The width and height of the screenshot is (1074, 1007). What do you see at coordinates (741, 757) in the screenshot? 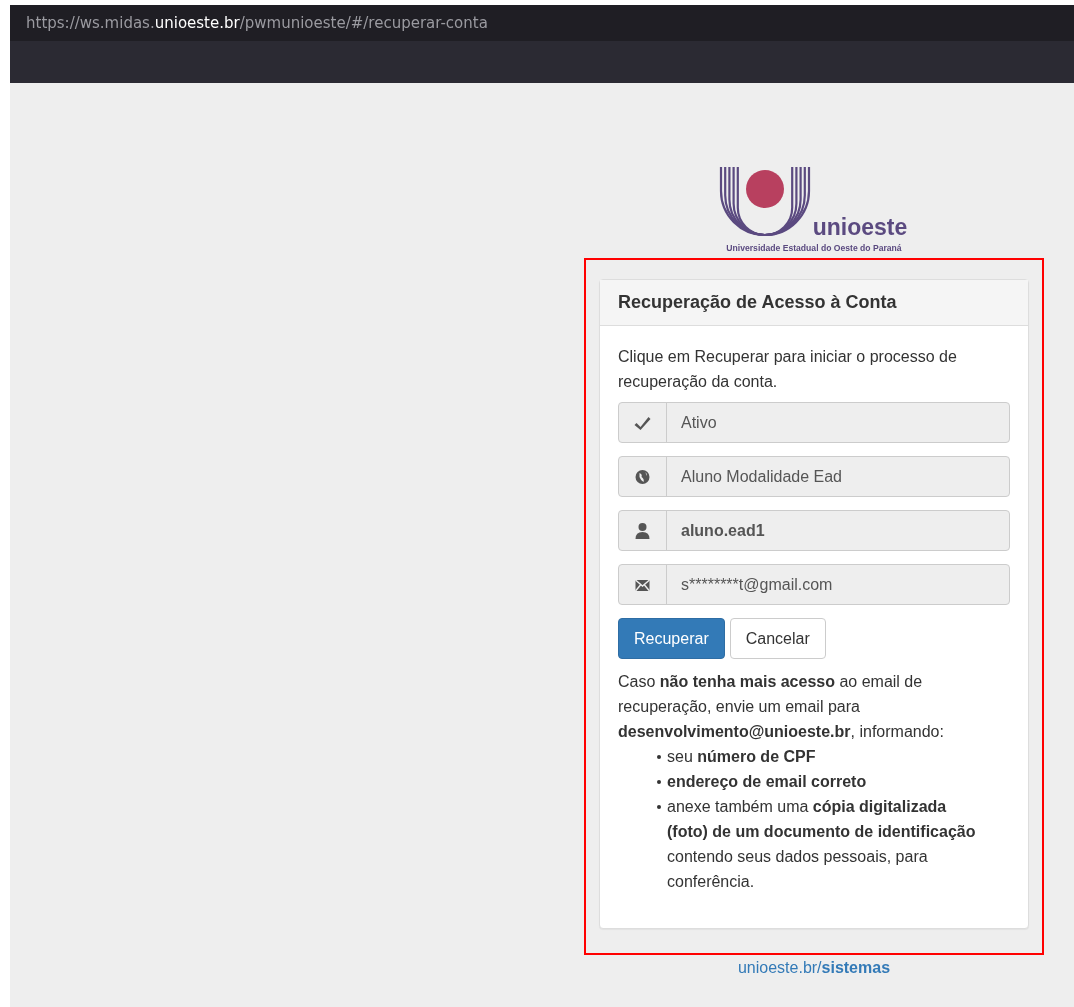
I see `list-item-text: seu número de CPF` at bounding box center [741, 757].